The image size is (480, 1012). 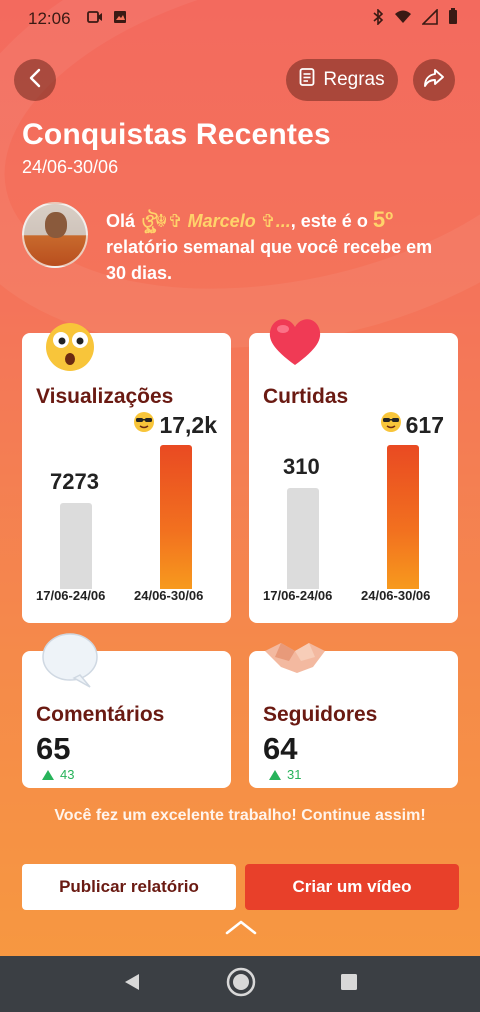 I want to click on bluetooth-icon, so click(x=378, y=18).